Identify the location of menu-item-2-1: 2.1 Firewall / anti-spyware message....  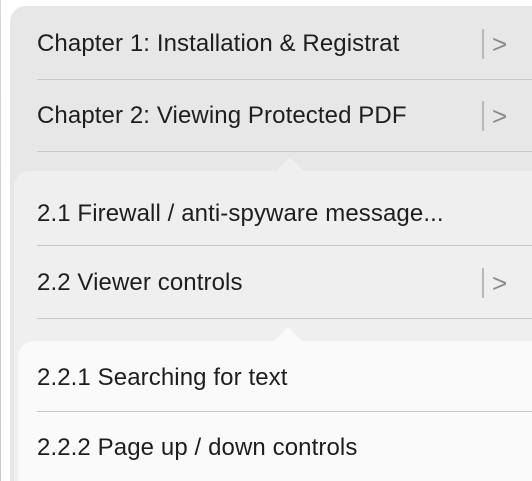
(284, 214).